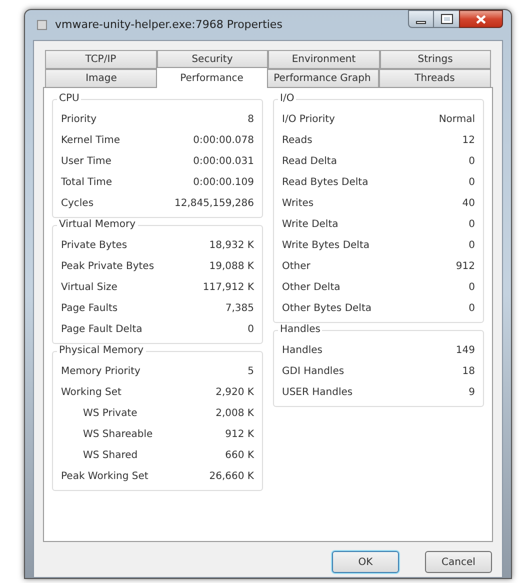 Image resolution: width=526 pixels, height=583 pixels. Describe the element at coordinates (468, 204) in the screenshot. I see `property-value: 40` at that location.